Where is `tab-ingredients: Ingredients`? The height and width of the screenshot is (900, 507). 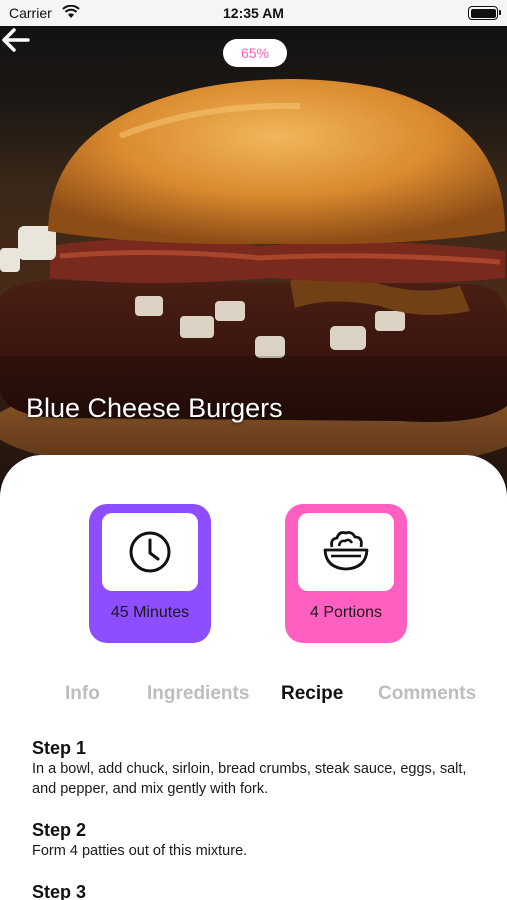
tab-ingredients: Ingredients is located at coordinates (198, 694).